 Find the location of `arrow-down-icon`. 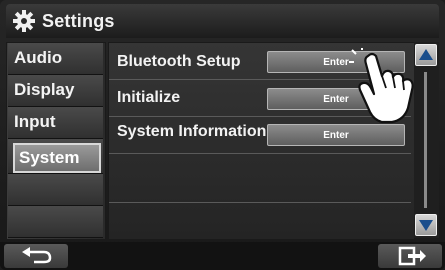

arrow-down-icon is located at coordinates (426, 225).